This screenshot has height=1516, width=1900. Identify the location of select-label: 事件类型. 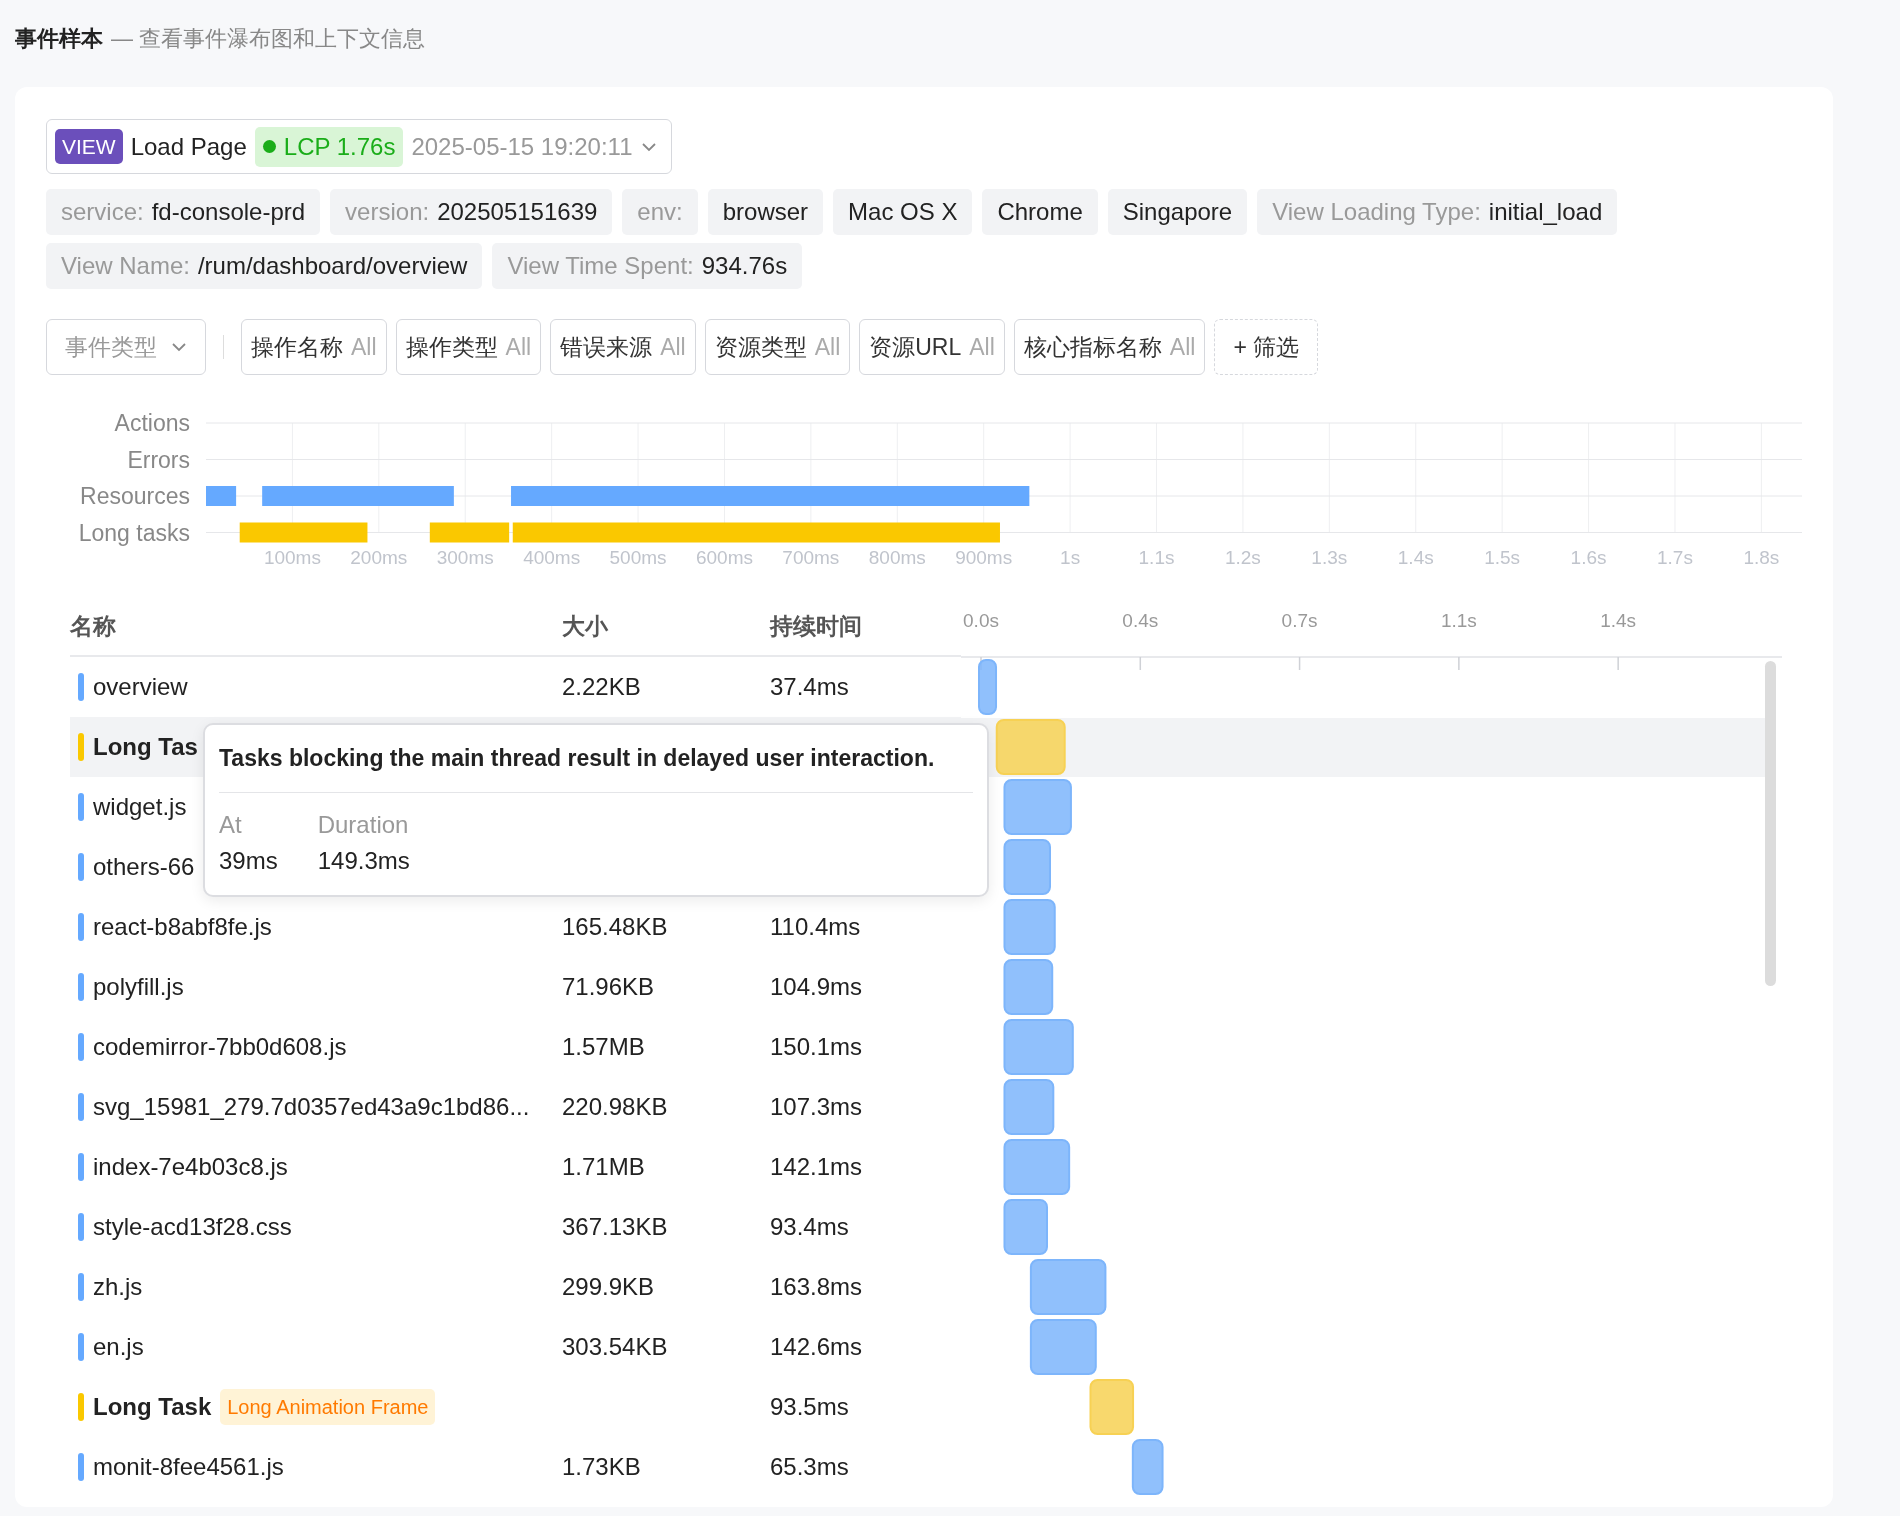
(111, 347).